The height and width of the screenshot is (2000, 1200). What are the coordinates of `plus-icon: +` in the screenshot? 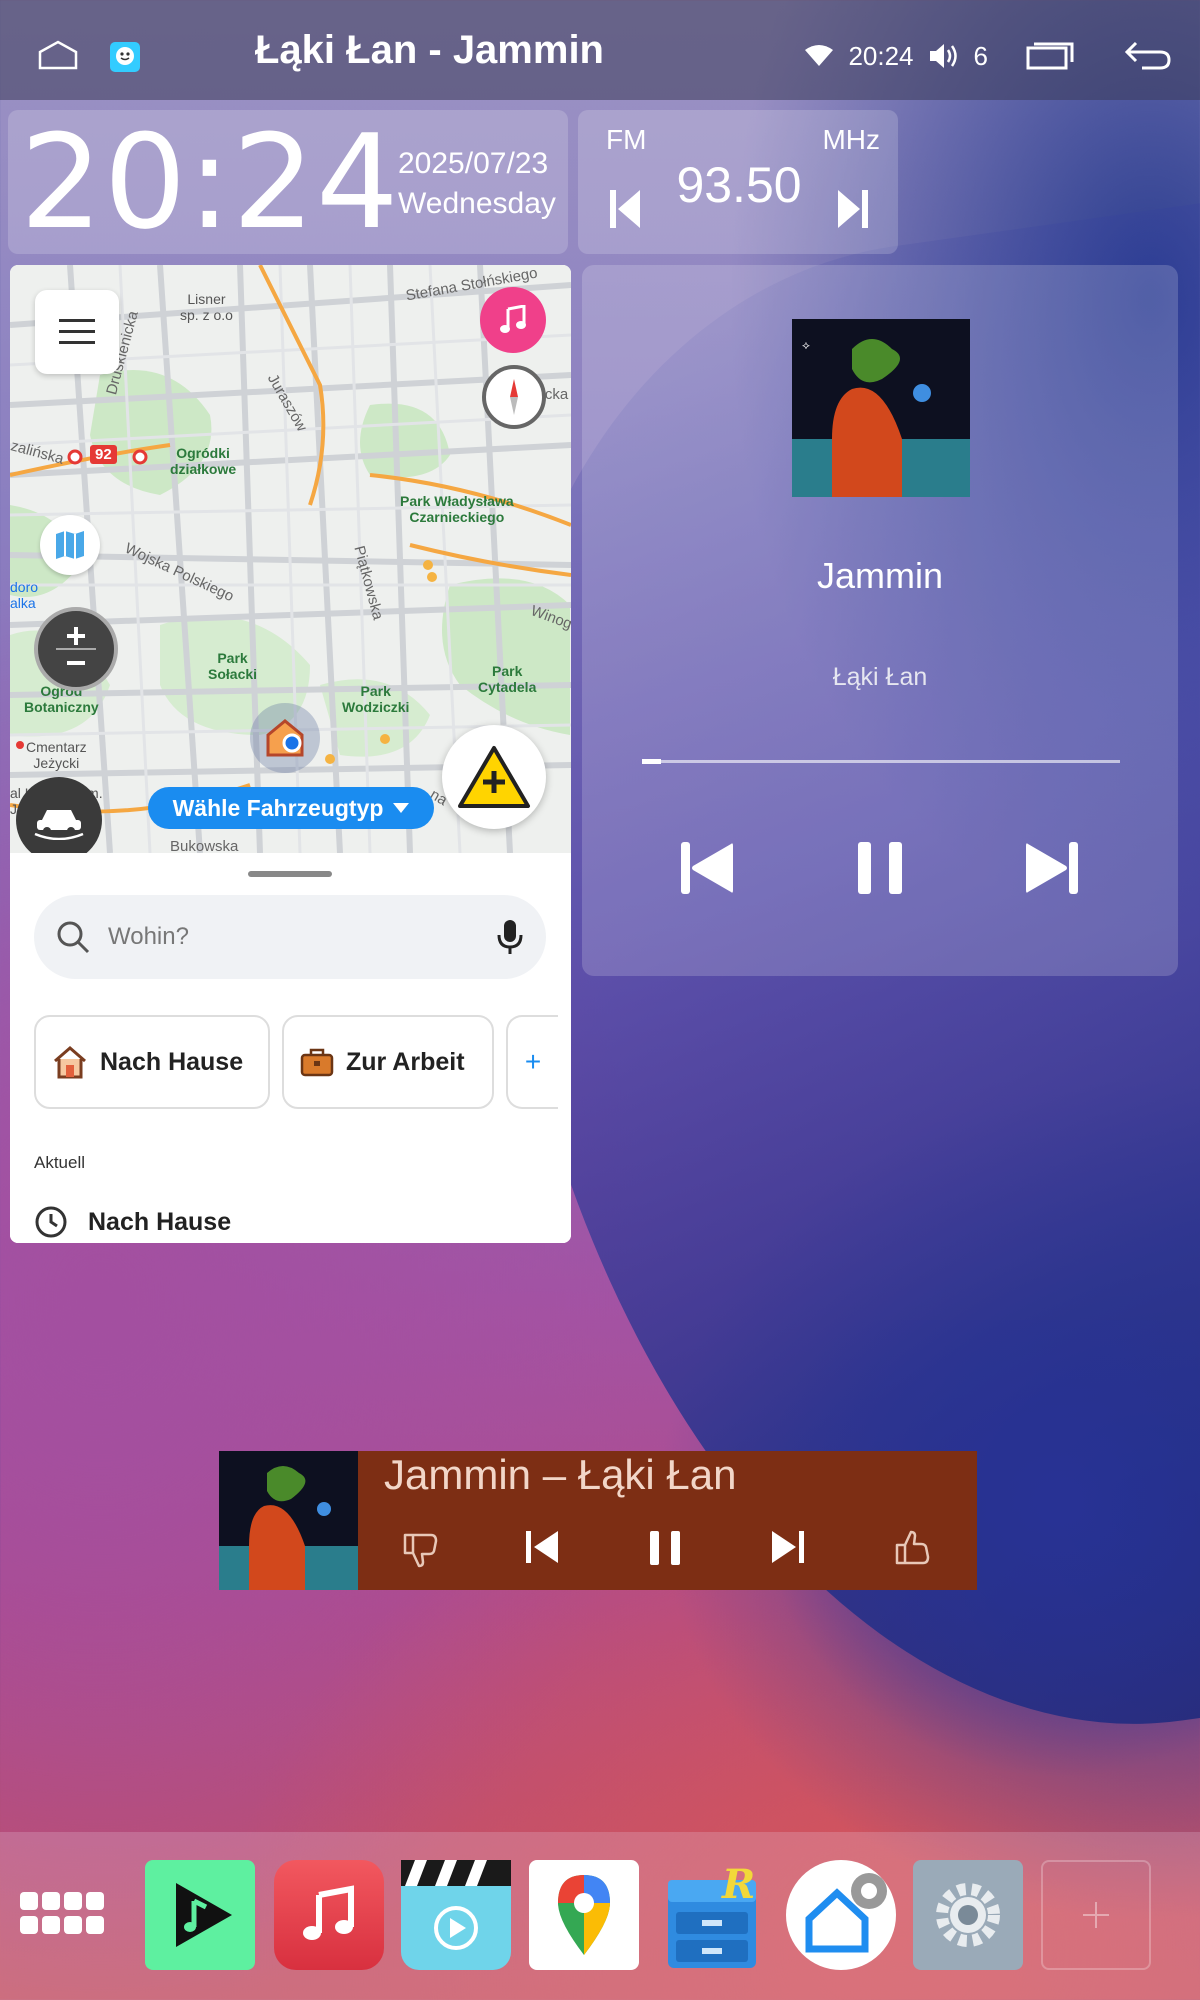 It's located at (533, 1061).